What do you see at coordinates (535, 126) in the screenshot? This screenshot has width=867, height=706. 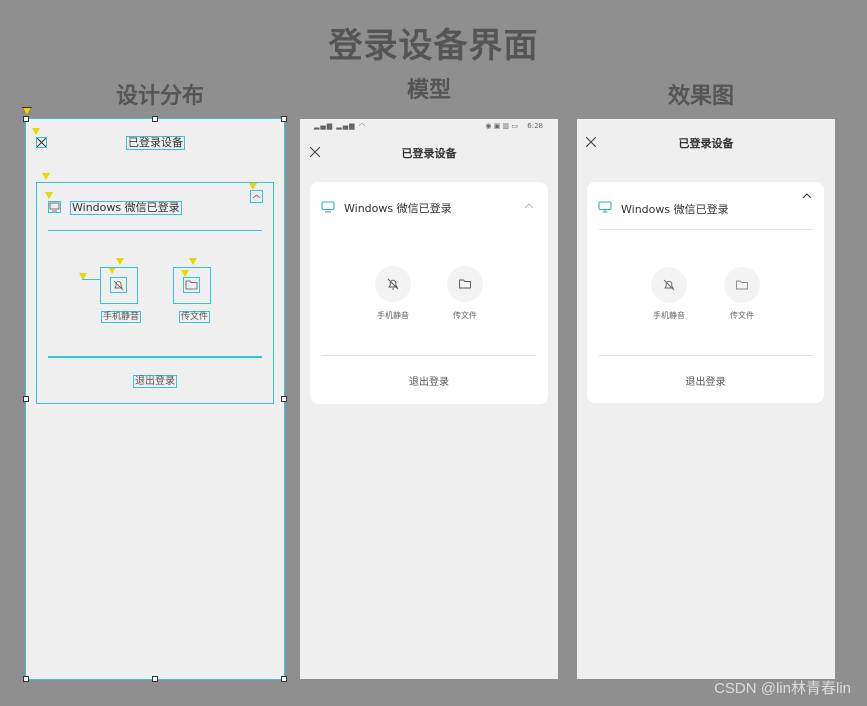 I see `status-time: 6:28` at bounding box center [535, 126].